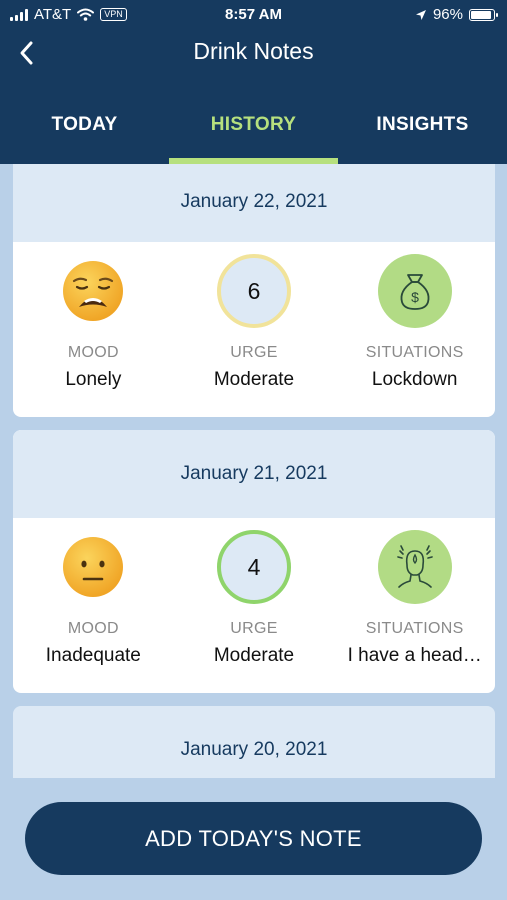 This screenshot has height=900, width=507. What do you see at coordinates (414, 329) in the screenshot?
I see `situations-column: $ SITUATIONS Lockdown` at bounding box center [414, 329].